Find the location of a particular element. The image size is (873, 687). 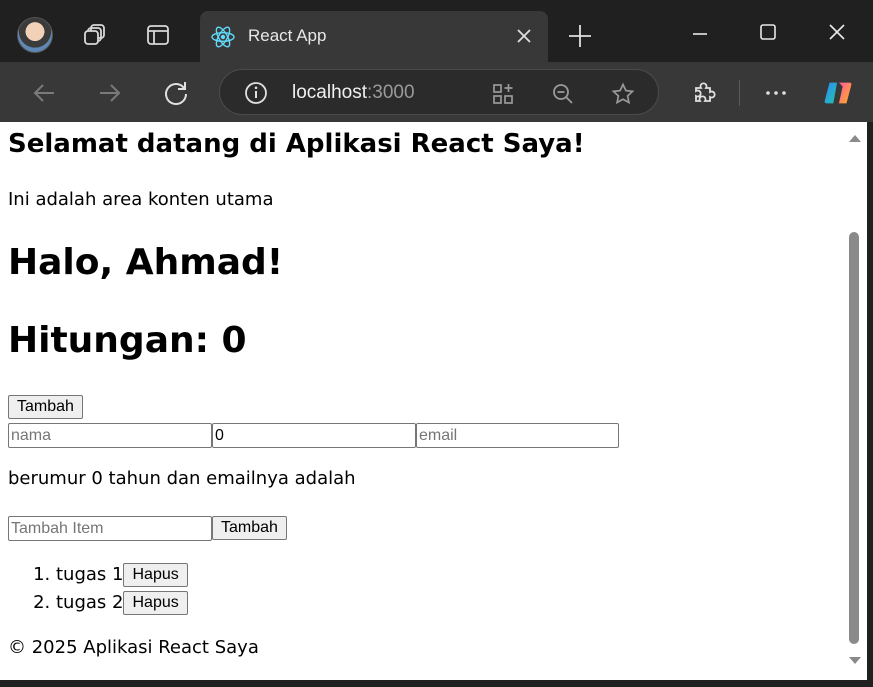

maximize-icon is located at coordinates (768, 32).